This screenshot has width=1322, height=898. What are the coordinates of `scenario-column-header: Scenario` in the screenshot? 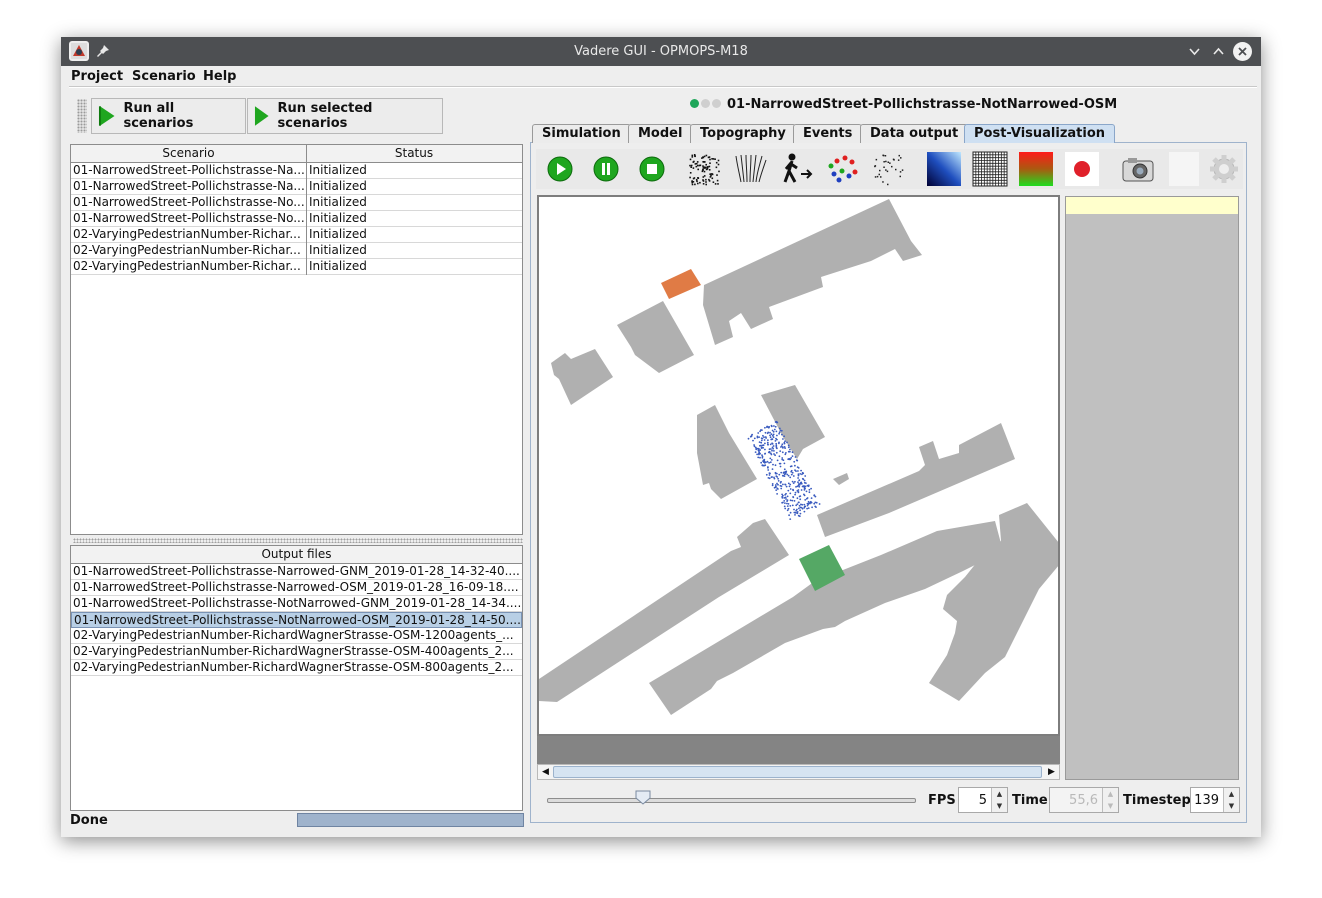 It's located at (188, 154).